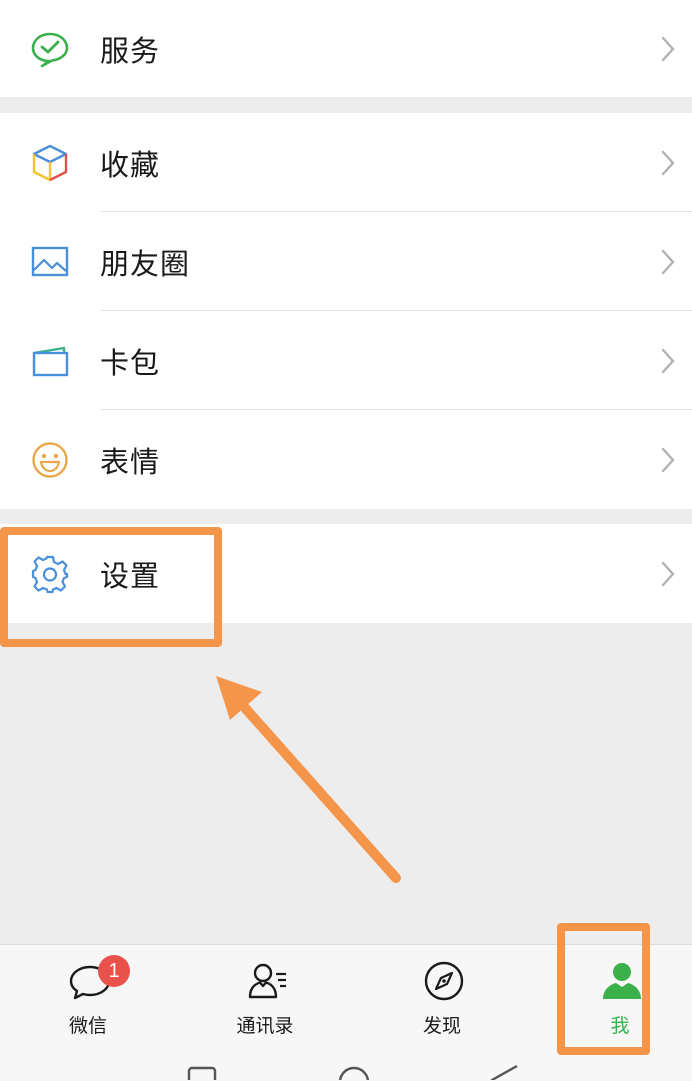 The image size is (692, 1081). Describe the element at coordinates (444, 981) in the screenshot. I see `compass-icon` at that location.